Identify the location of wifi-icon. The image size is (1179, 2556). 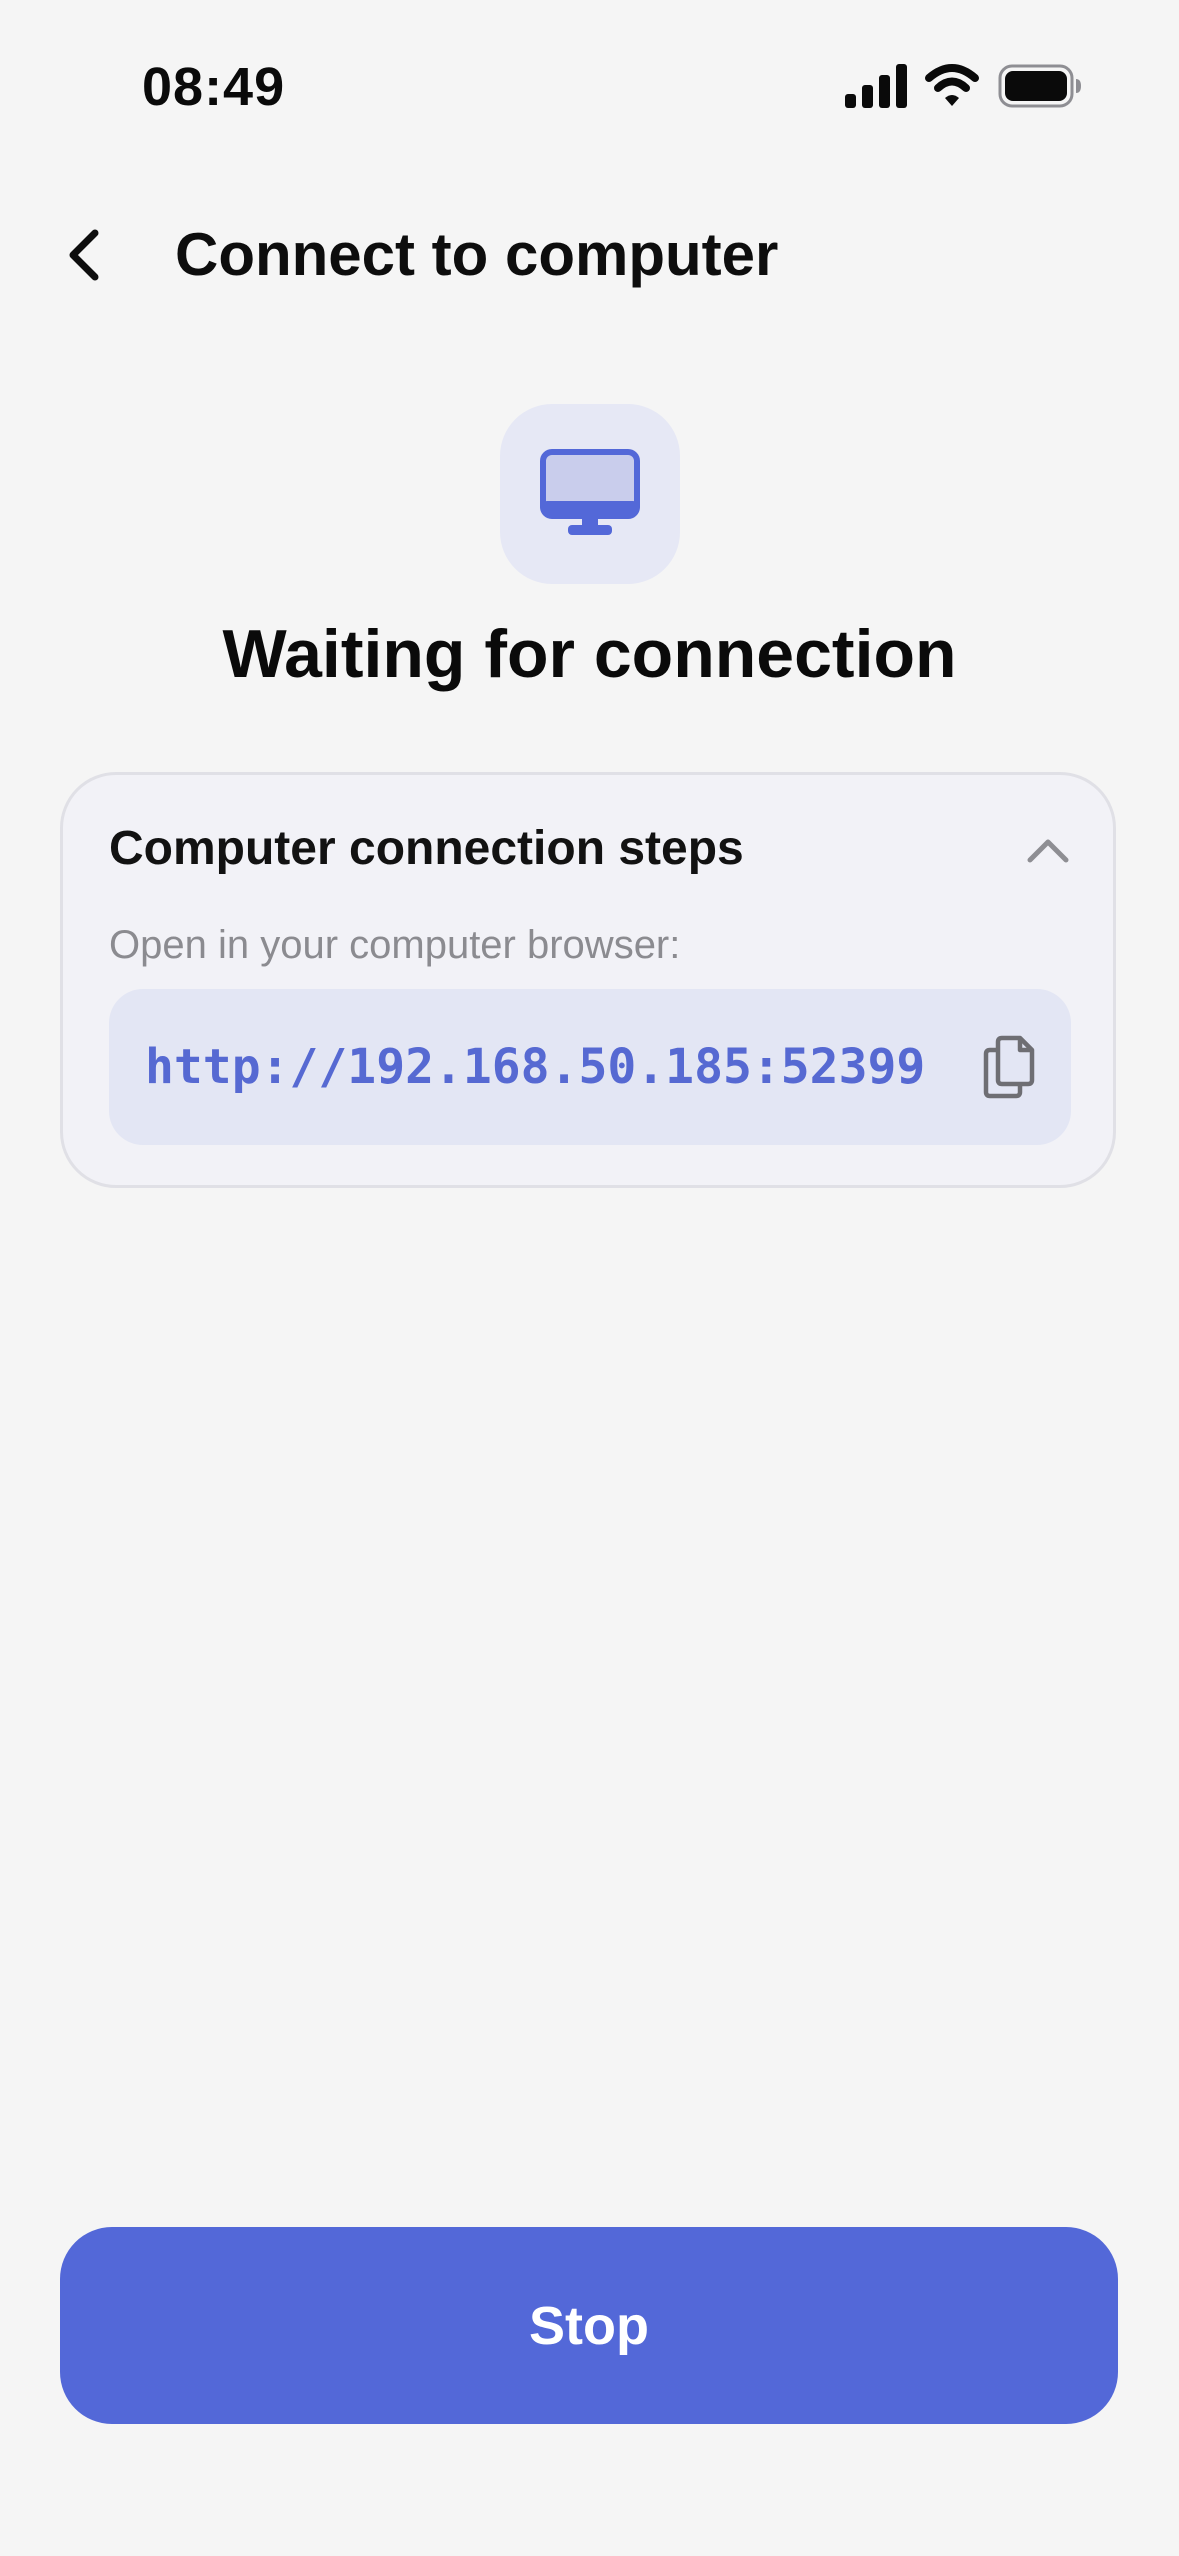
(952, 85).